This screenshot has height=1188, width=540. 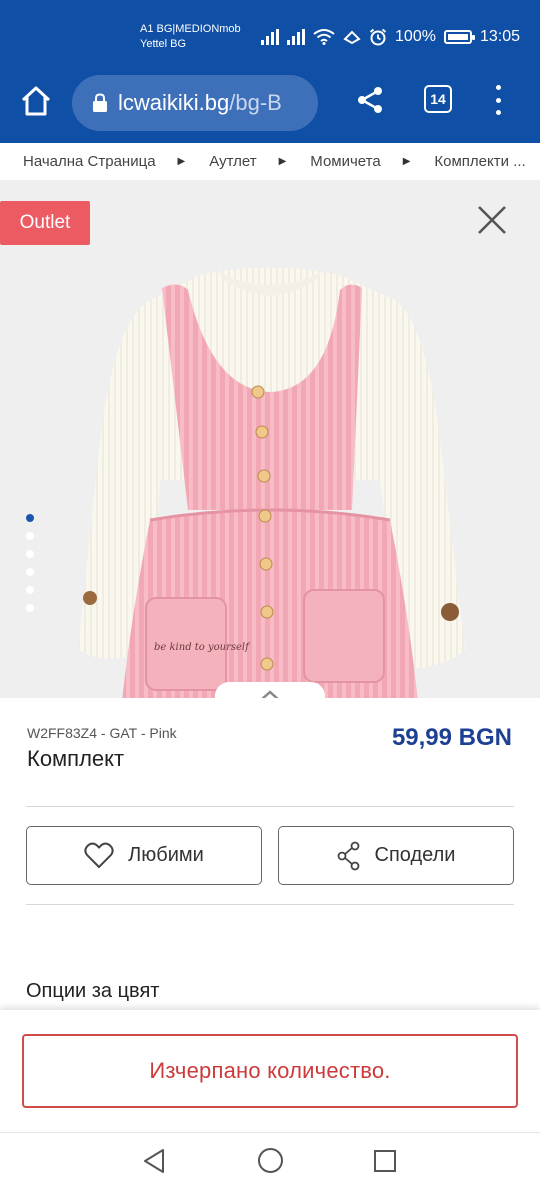 I want to click on clock: 13:05, so click(x=499, y=36).